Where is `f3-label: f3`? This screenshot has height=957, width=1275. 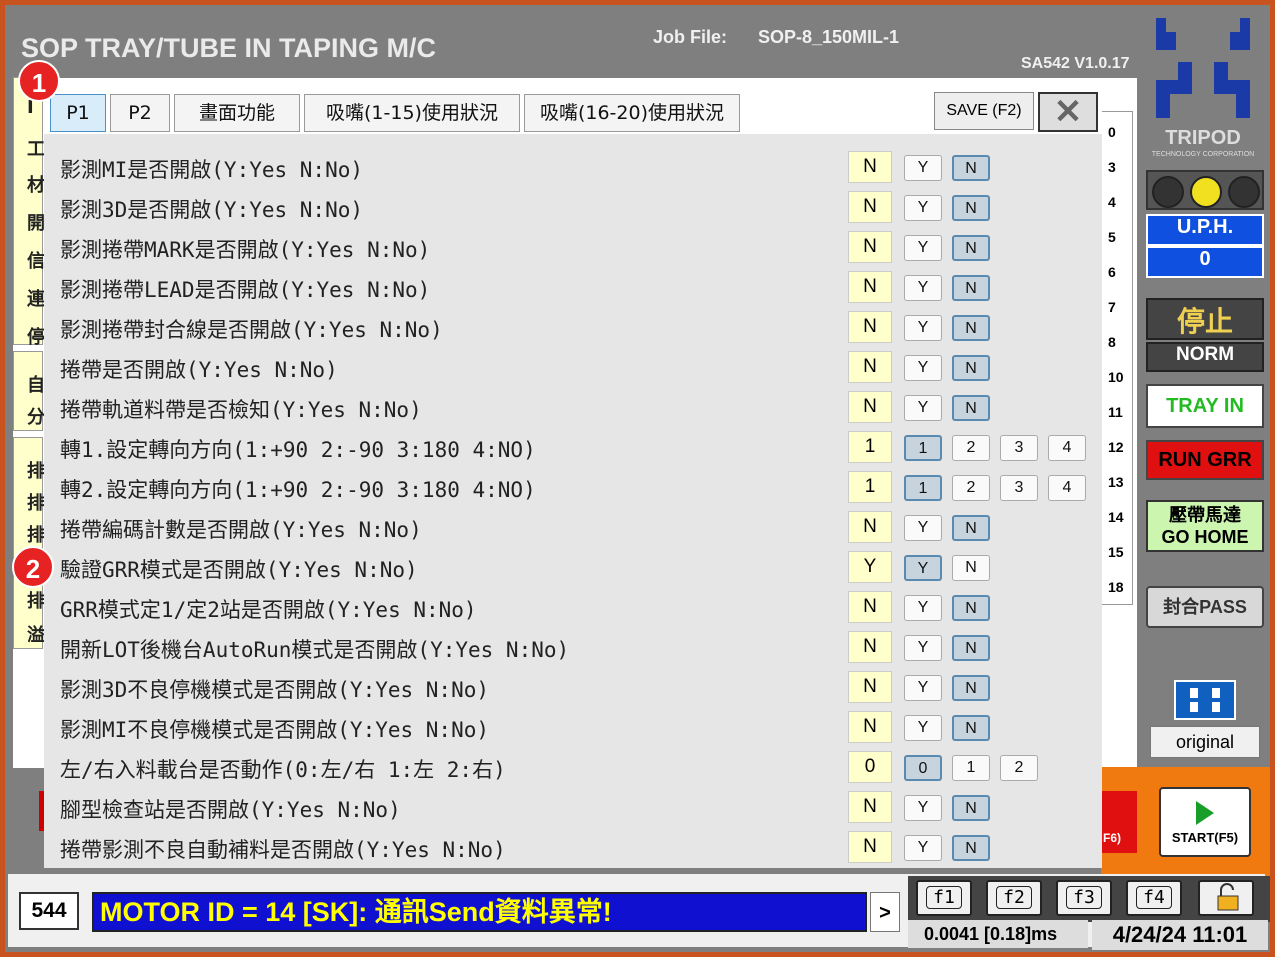
f3-label: f3 is located at coordinates (1084, 897).